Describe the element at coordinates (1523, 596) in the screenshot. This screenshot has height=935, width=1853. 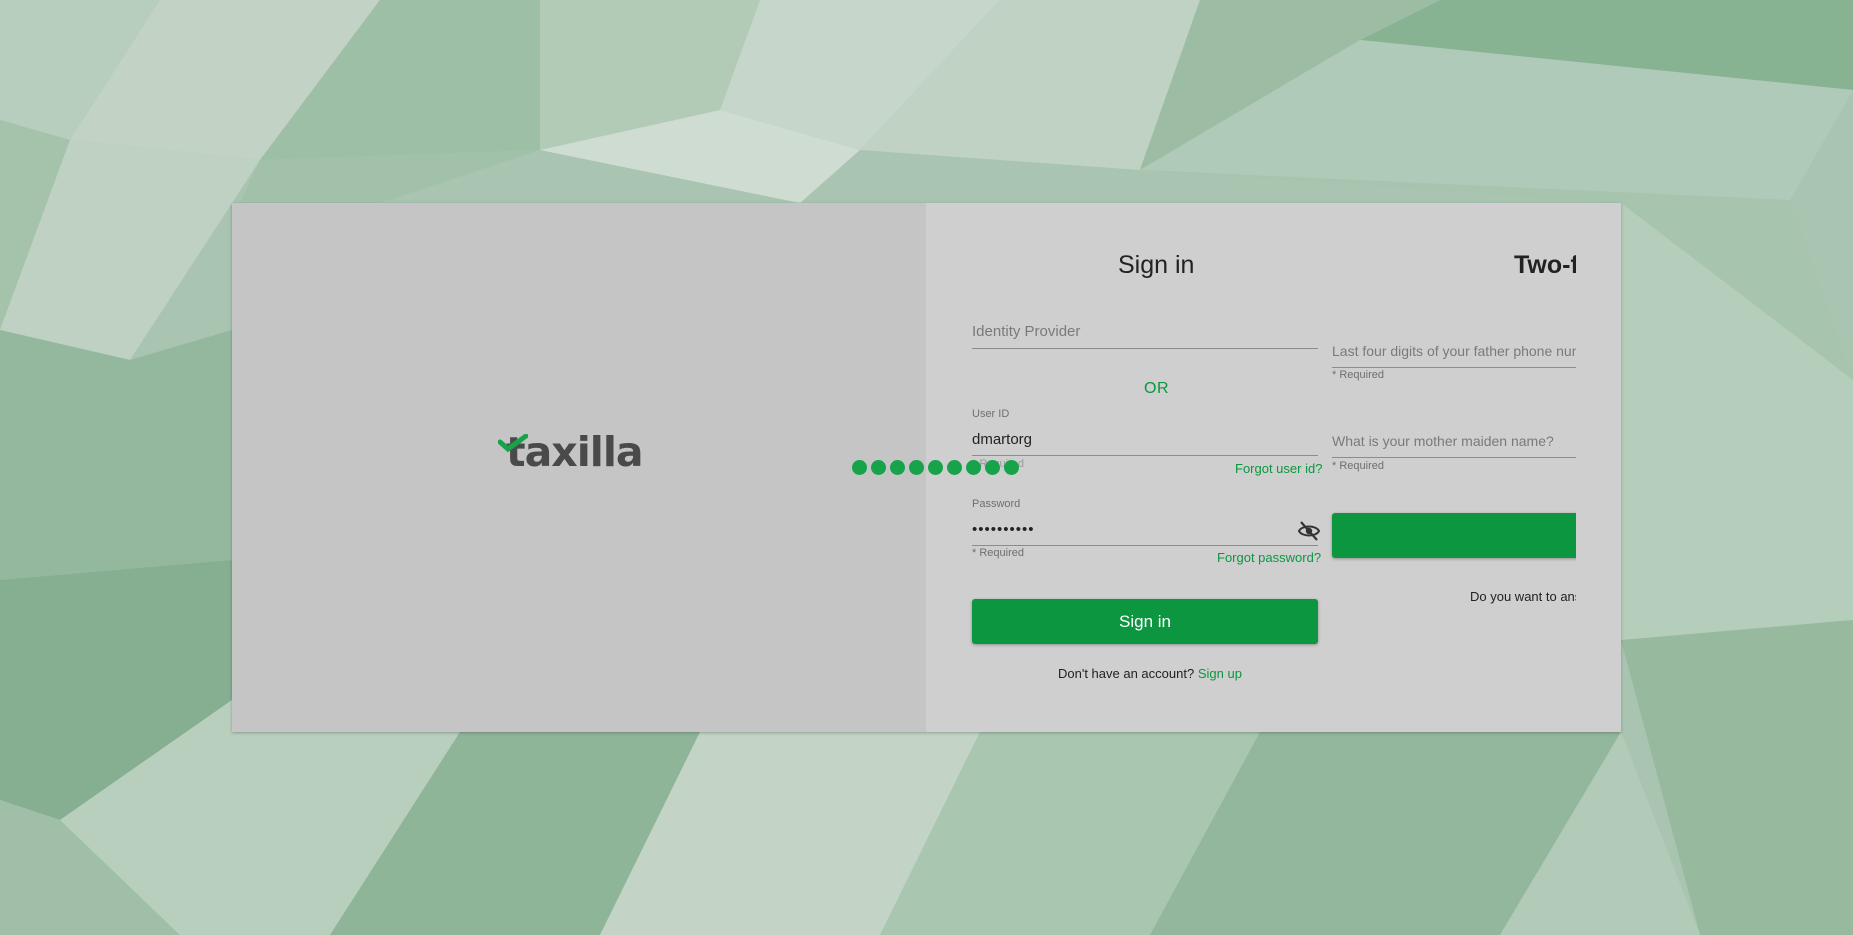
I see `answer-prompt: Do you want to ans` at that location.